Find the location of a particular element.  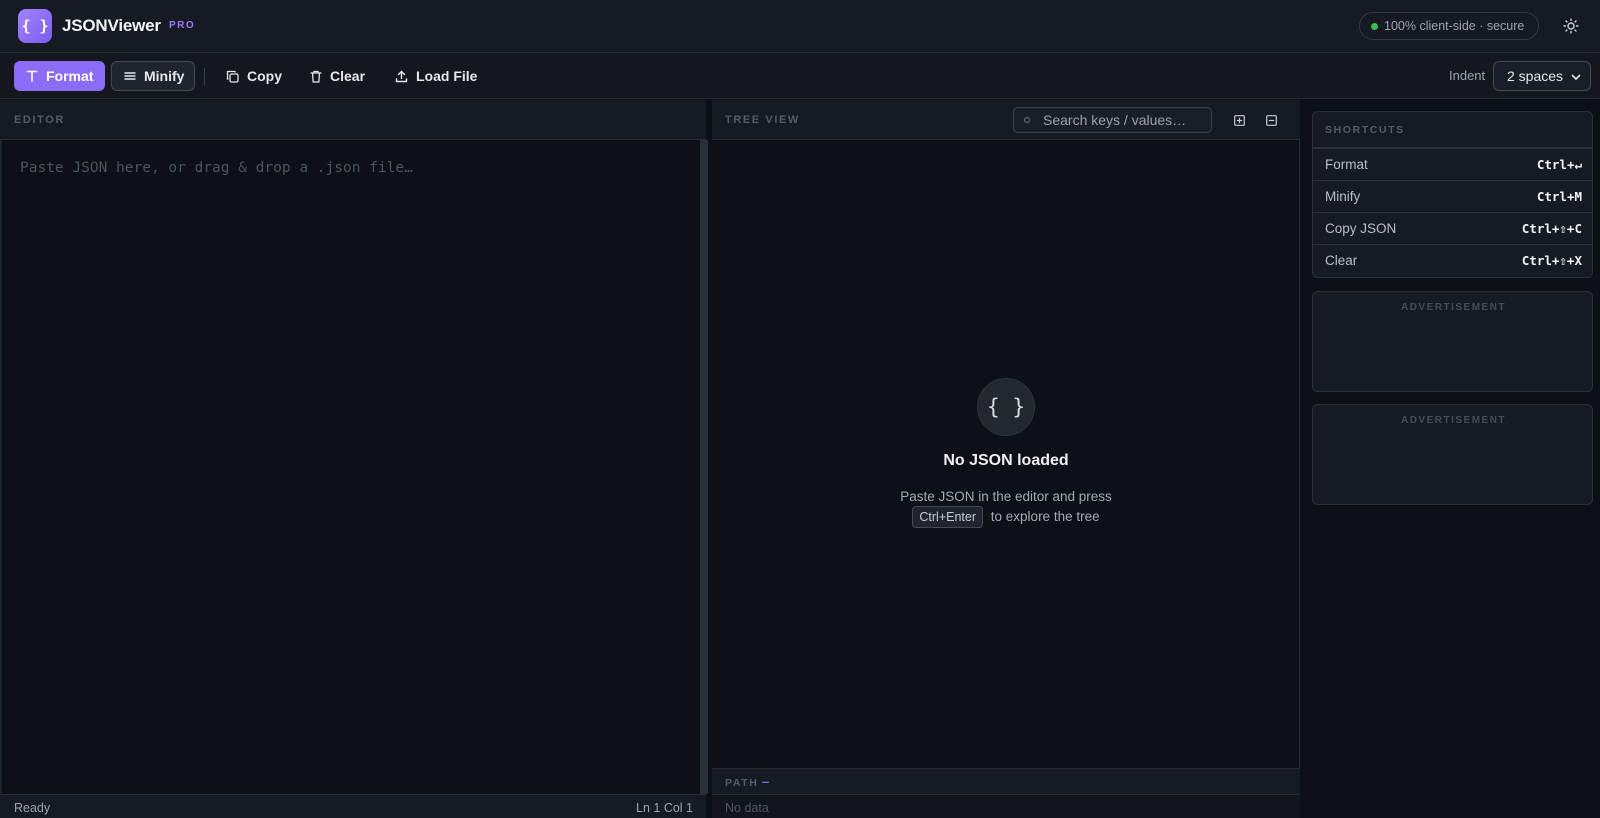

clear-button: Clear is located at coordinates (337, 76).